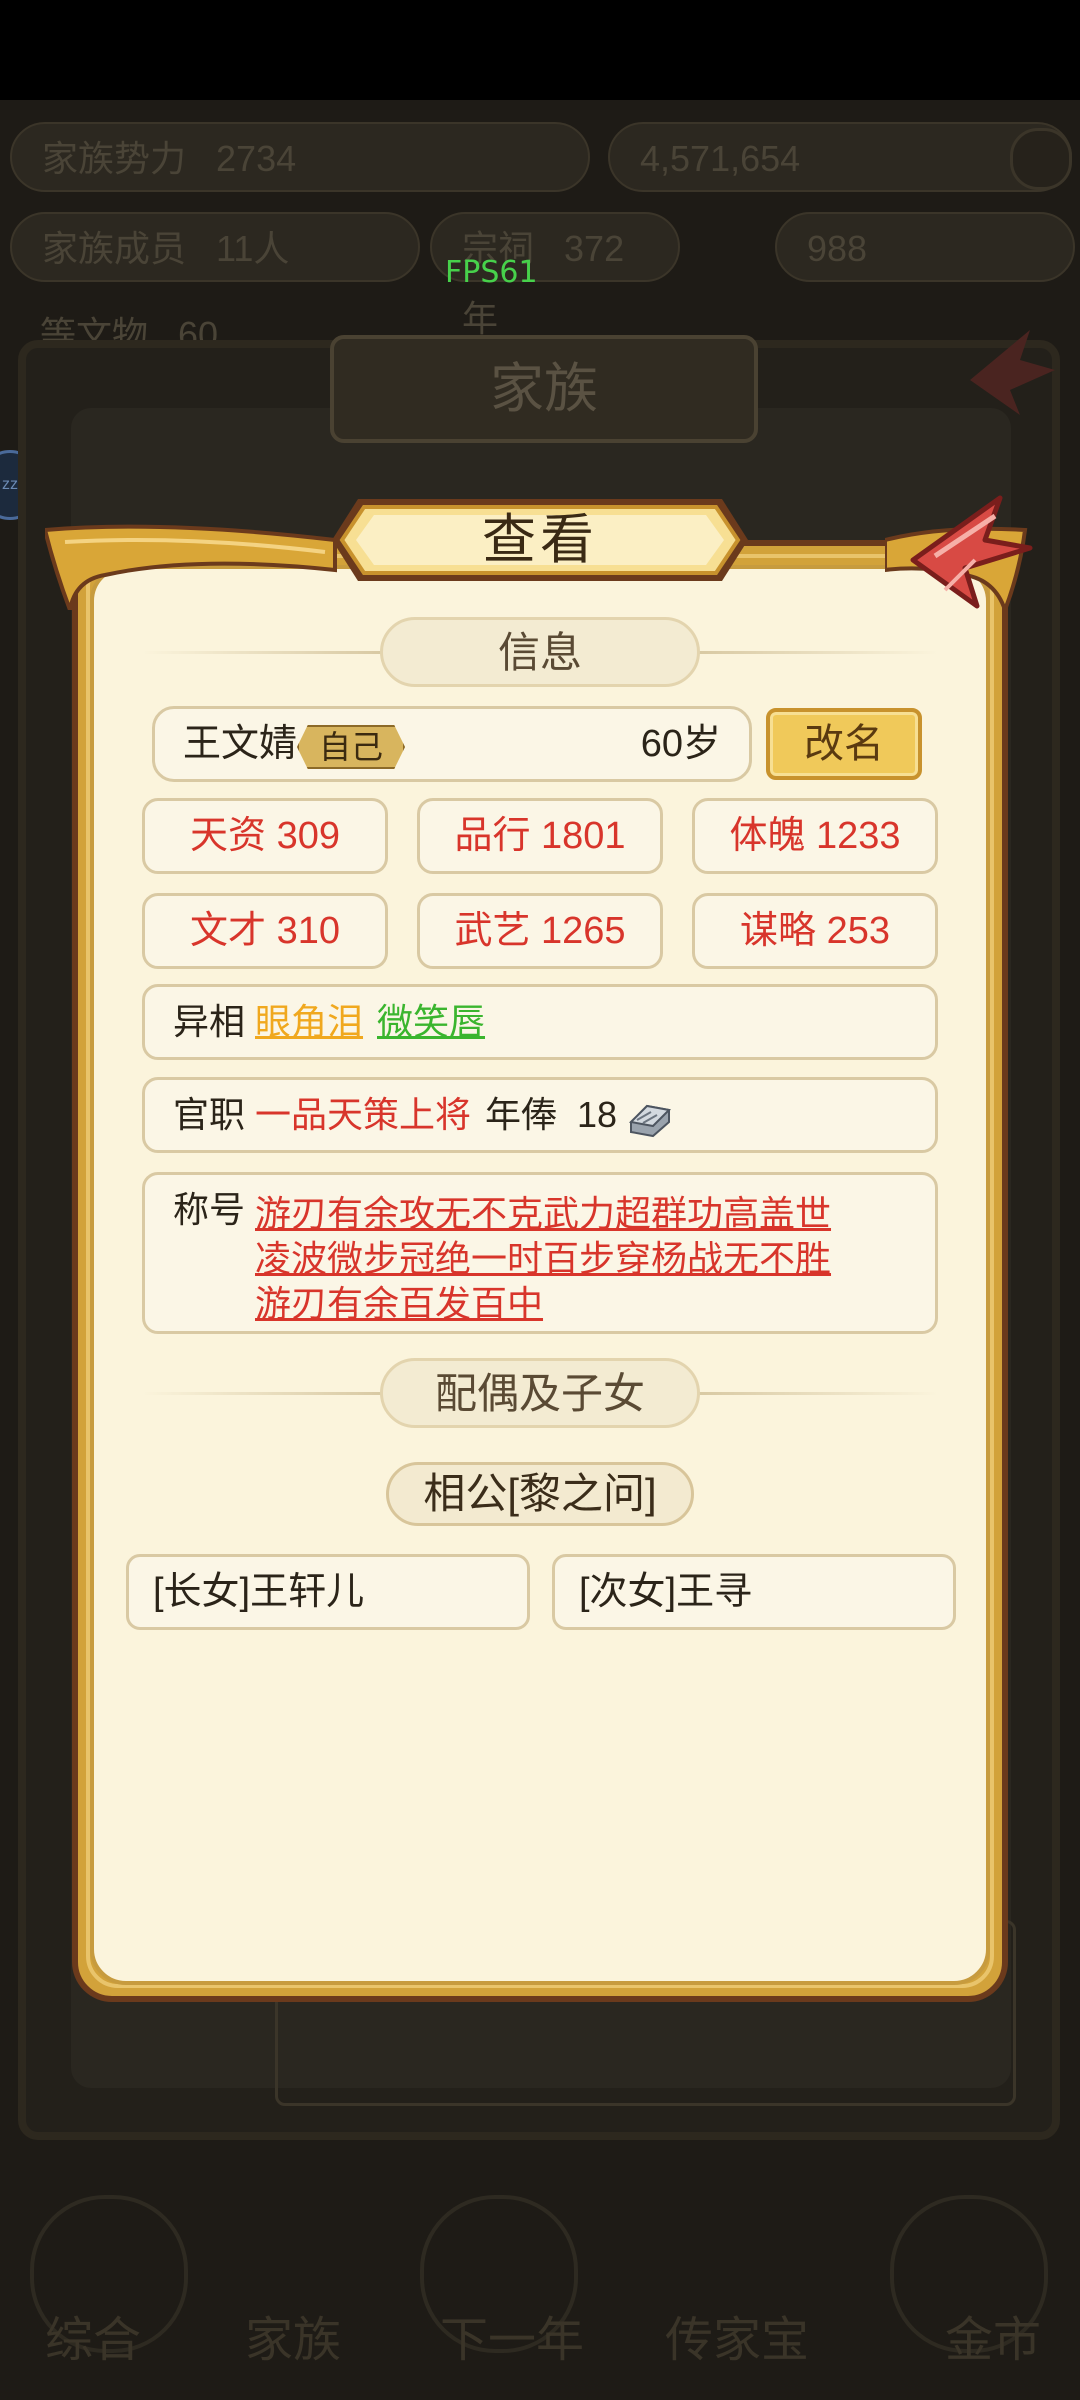 The height and width of the screenshot is (2400, 1080). I want to click on title-line: 游刃有余攻无不克武力超群功高盖世, so click(543, 1213).